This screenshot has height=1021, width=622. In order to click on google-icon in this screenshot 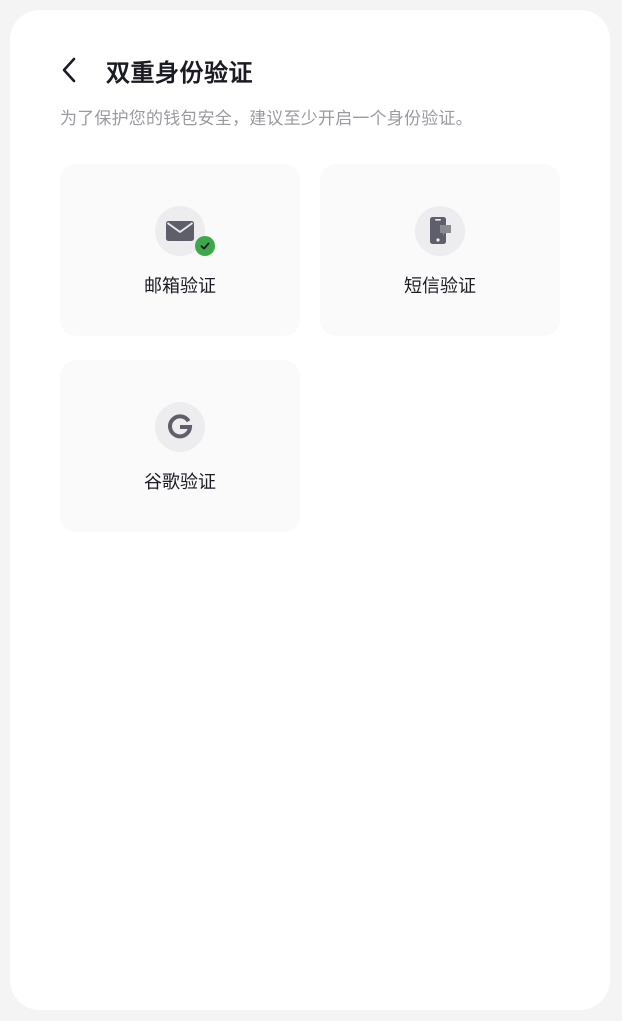, I will do `click(180, 426)`.